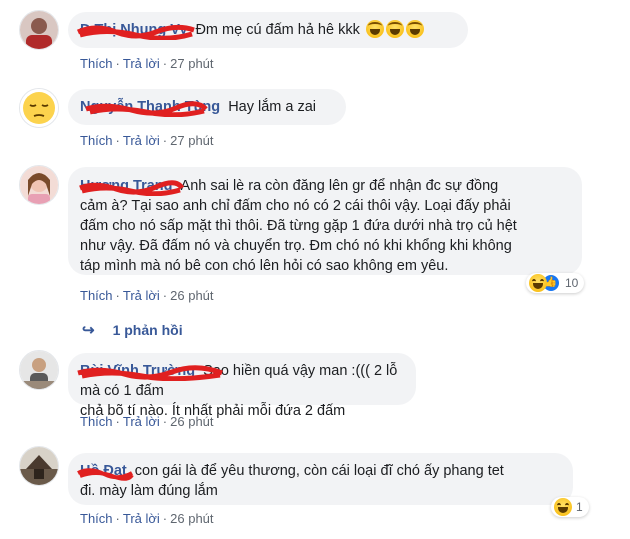 The height and width of the screenshot is (539, 630). I want to click on view-replies-link: ↪ 1 phản hồi, so click(132, 330).